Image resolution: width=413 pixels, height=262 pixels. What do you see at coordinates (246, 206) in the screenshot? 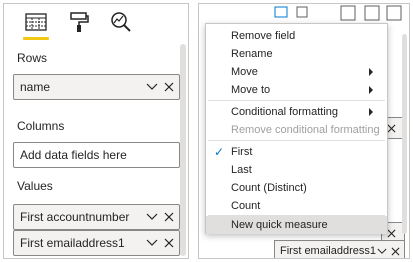
I see `menu-item-label: Count` at bounding box center [246, 206].